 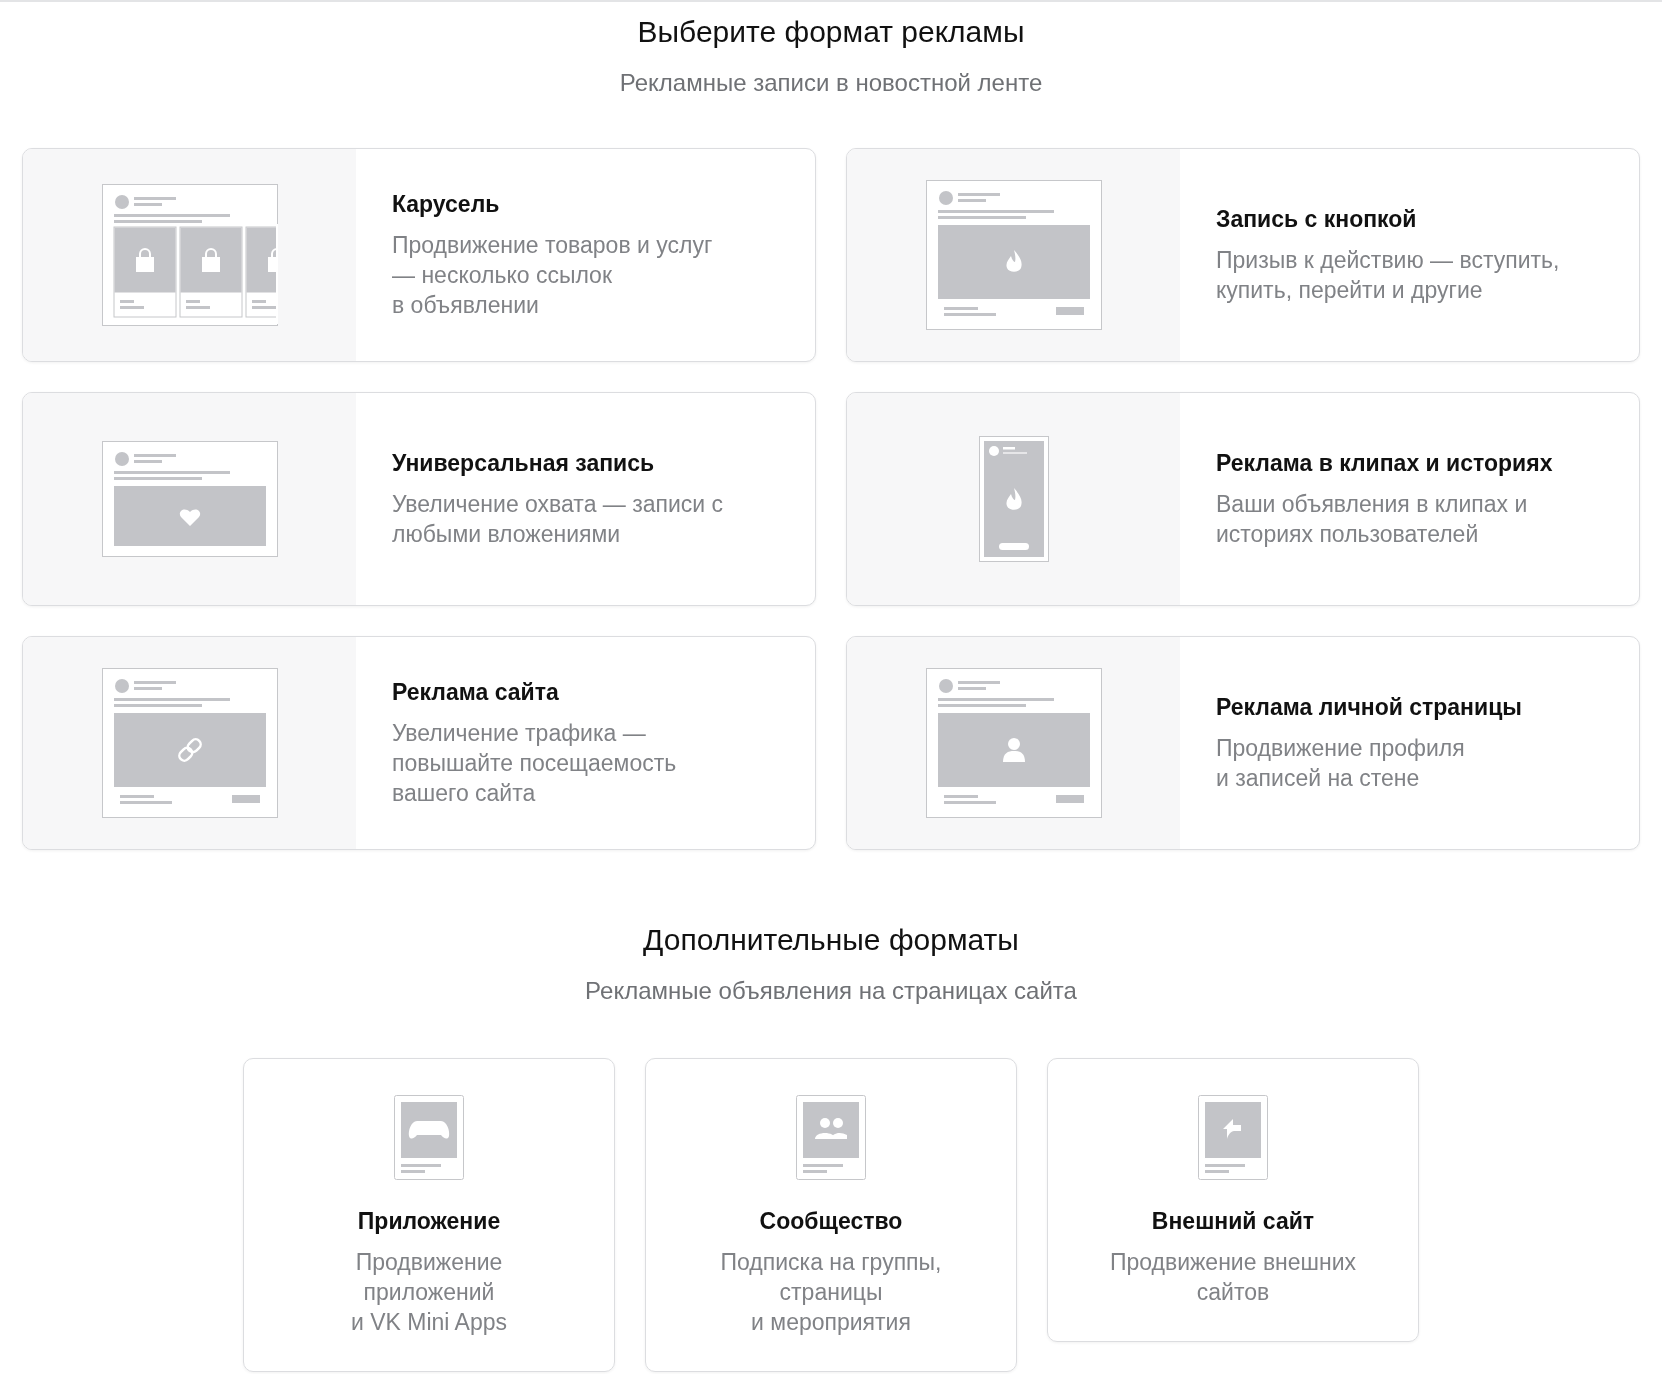 I want to click on format-title: Реклама личной страницы, so click(x=1369, y=707).